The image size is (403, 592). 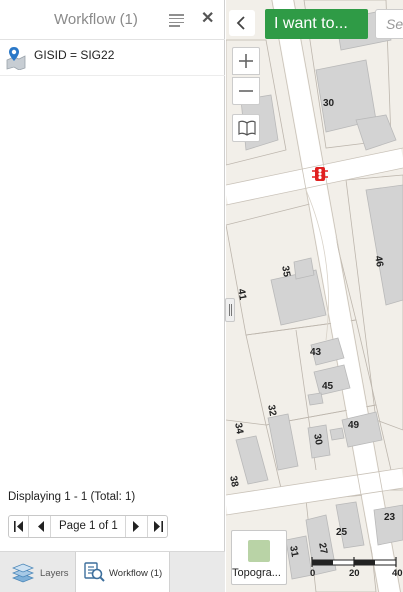 What do you see at coordinates (316, 352) in the screenshot?
I see `parcel-number-label: 43` at bounding box center [316, 352].